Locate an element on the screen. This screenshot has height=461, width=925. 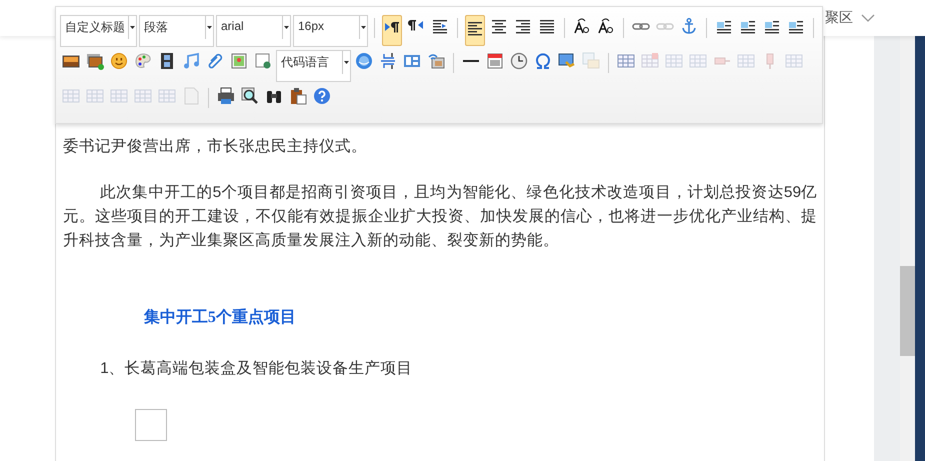
horizontal-line-icon is located at coordinates (471, 61).